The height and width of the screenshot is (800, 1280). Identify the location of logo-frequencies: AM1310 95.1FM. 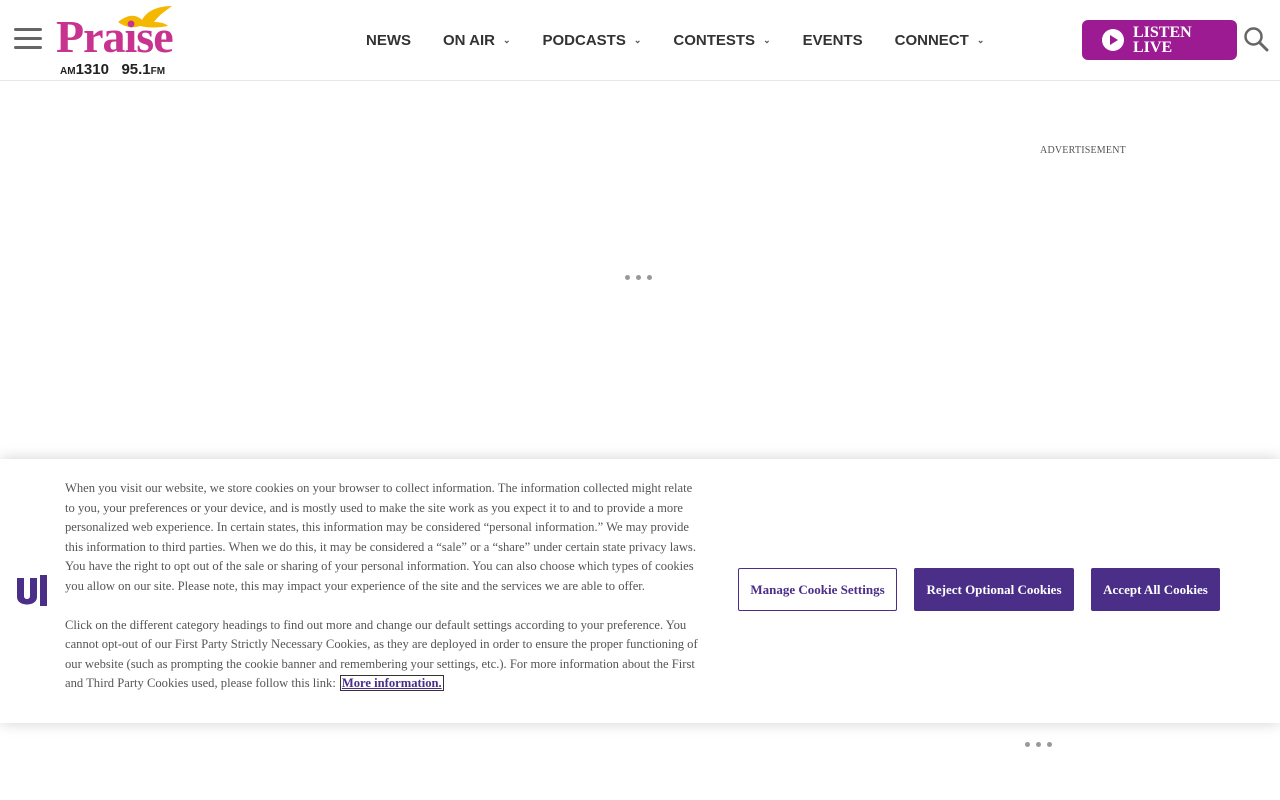
(113, 69).